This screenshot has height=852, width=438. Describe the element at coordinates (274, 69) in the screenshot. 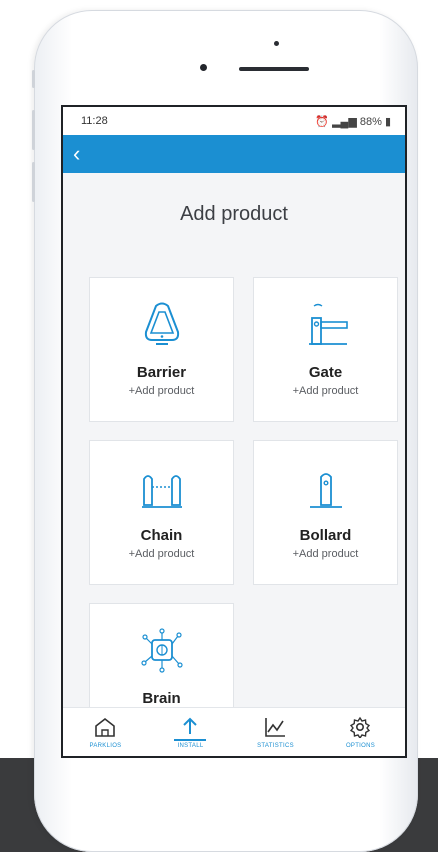

I see `earpiece-speaker` at that location.